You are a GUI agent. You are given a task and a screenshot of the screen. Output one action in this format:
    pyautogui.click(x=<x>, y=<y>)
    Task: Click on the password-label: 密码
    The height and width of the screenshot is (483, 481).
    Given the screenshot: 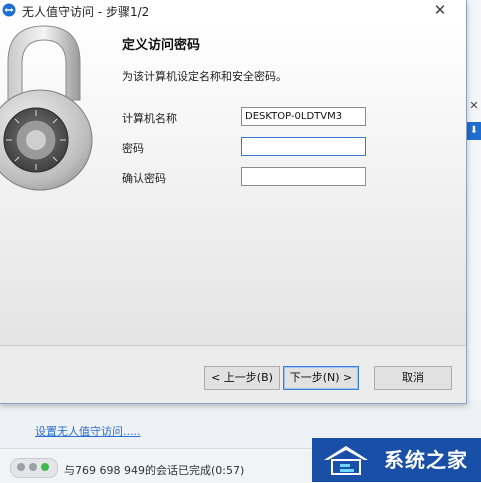 What is the action you would take?
    pyautogui.click(x=133, y=148)
    